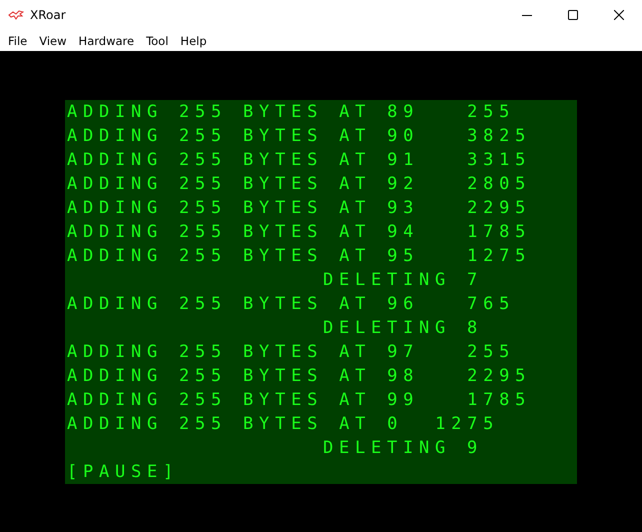 The width and height of the screenshot is (642, 532). Describe the element at coordinates (291, 352) in the screenshot. I see `screen-text-line: ADDING 255 BYTES AT 97 255` at that location.